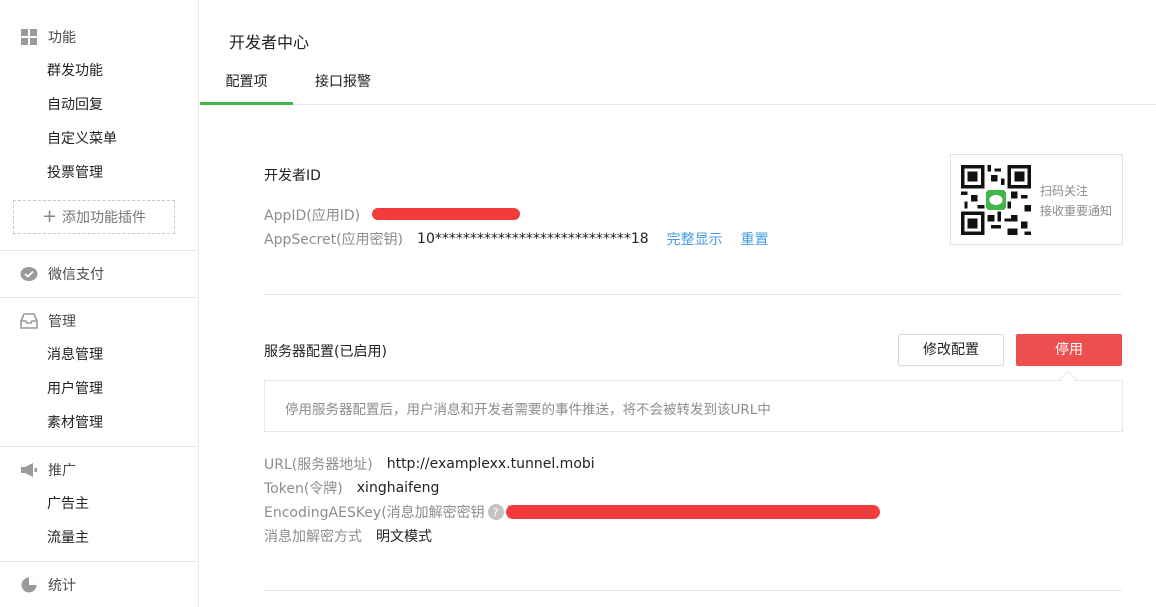 This screenshot has height=607, width=1156. I want to click on sidebar-group-functions: 功能, so click(48, 37).